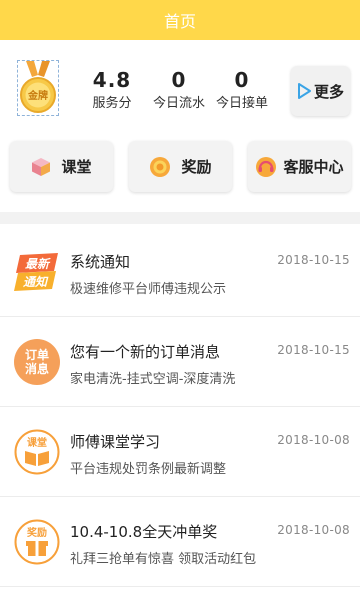 Image resolution: width=360 pixels, height=600 pixels. Describe the element at coordinates (148, 469) in the screenshot. I see `message-subtitle: 平台违规处罚条例最新调整` at that location.